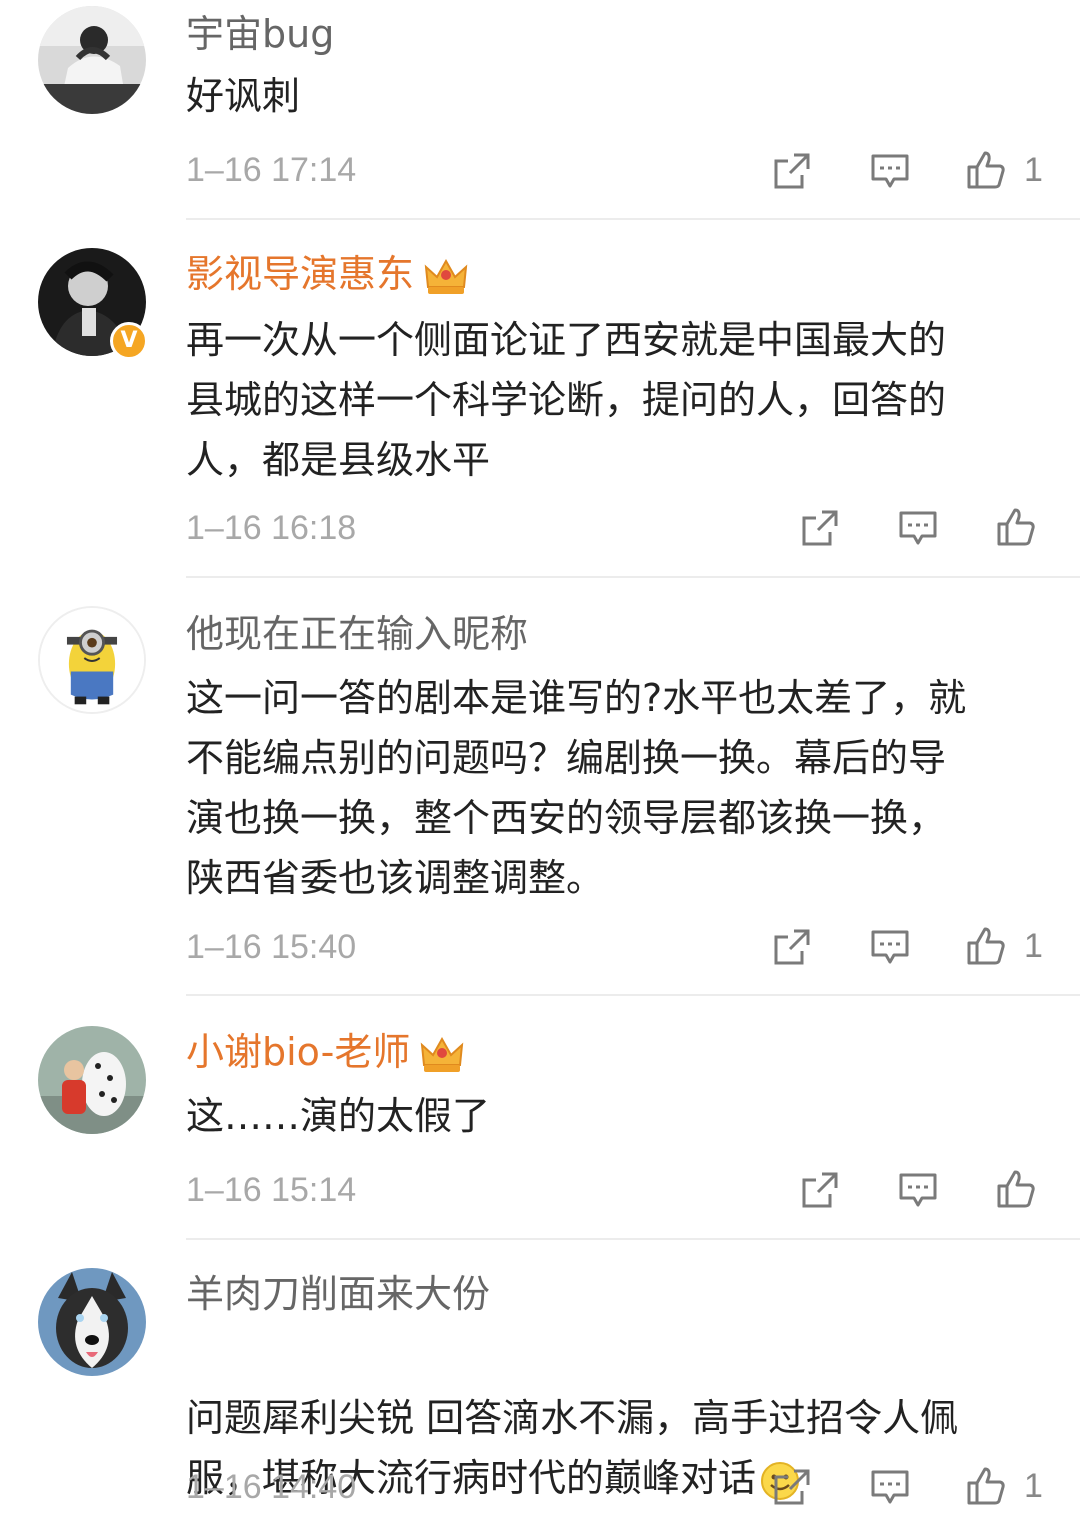 The image size is (1080, 1536). Describe the element at coordinates (271, 528) in the screenshot. I see `timestamp: 1–16 16:18` at that location.